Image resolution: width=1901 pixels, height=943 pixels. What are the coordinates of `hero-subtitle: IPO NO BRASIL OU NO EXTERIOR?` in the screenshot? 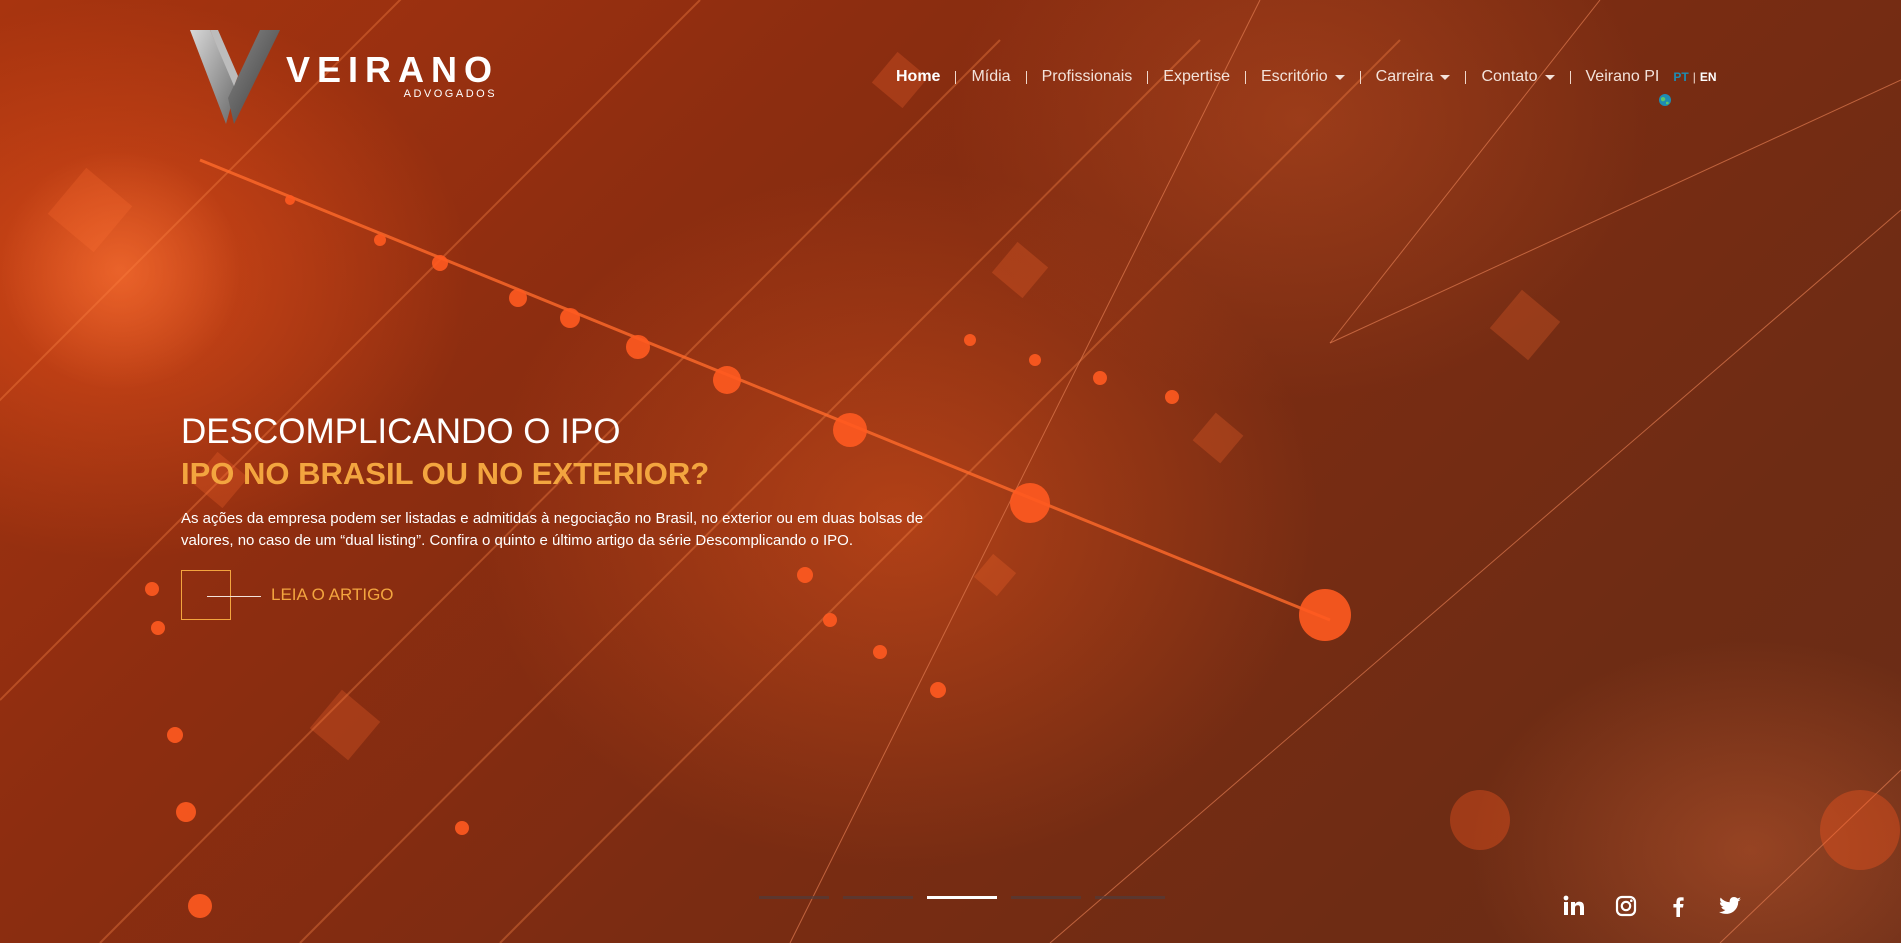 It's located at (445, 473).